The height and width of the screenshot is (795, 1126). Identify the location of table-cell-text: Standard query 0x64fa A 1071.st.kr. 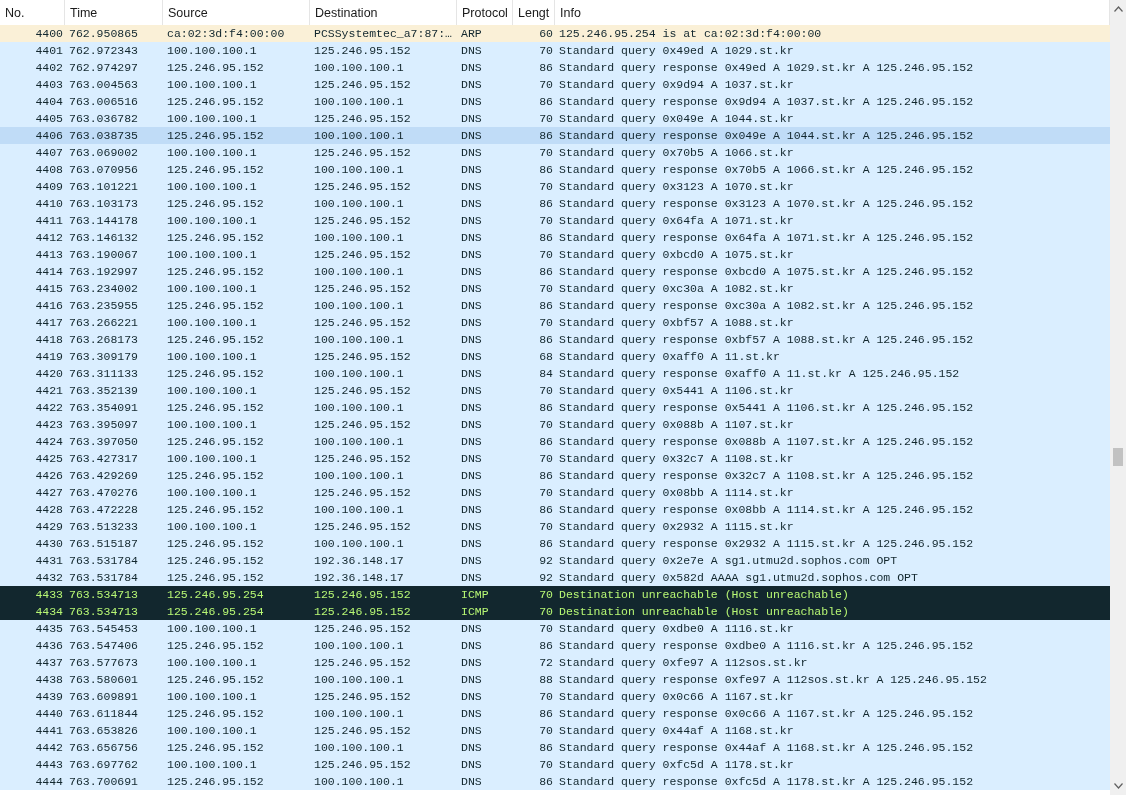
(676, 221).